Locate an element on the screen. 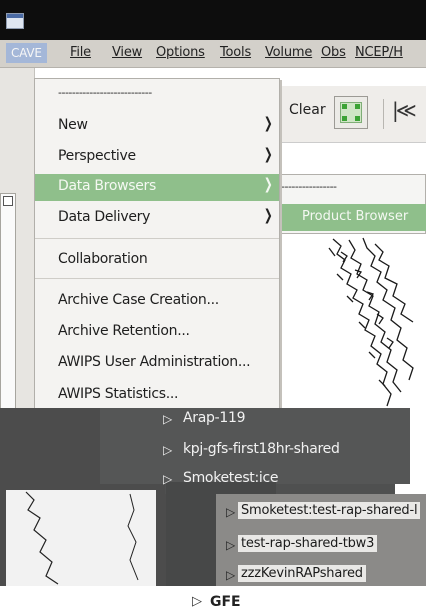  menu-ncep: NCEP/H is located at coordinates (379, 52).